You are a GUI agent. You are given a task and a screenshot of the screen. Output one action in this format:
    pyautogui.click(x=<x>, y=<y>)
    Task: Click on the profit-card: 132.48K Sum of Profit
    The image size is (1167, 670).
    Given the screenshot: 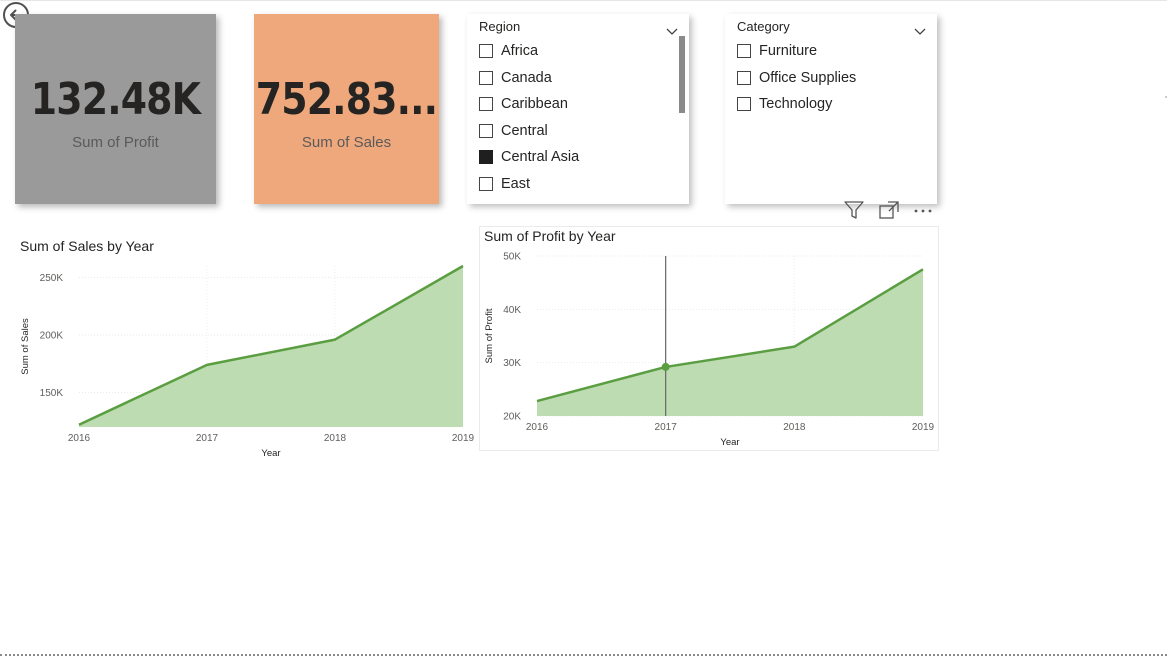 What is the action you would take?
    pyautogui.click(x=115, y=109)
    